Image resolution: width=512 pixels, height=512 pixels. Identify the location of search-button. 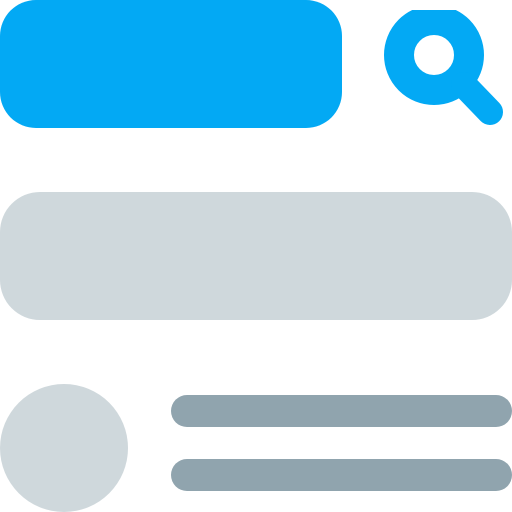
(448, 74).